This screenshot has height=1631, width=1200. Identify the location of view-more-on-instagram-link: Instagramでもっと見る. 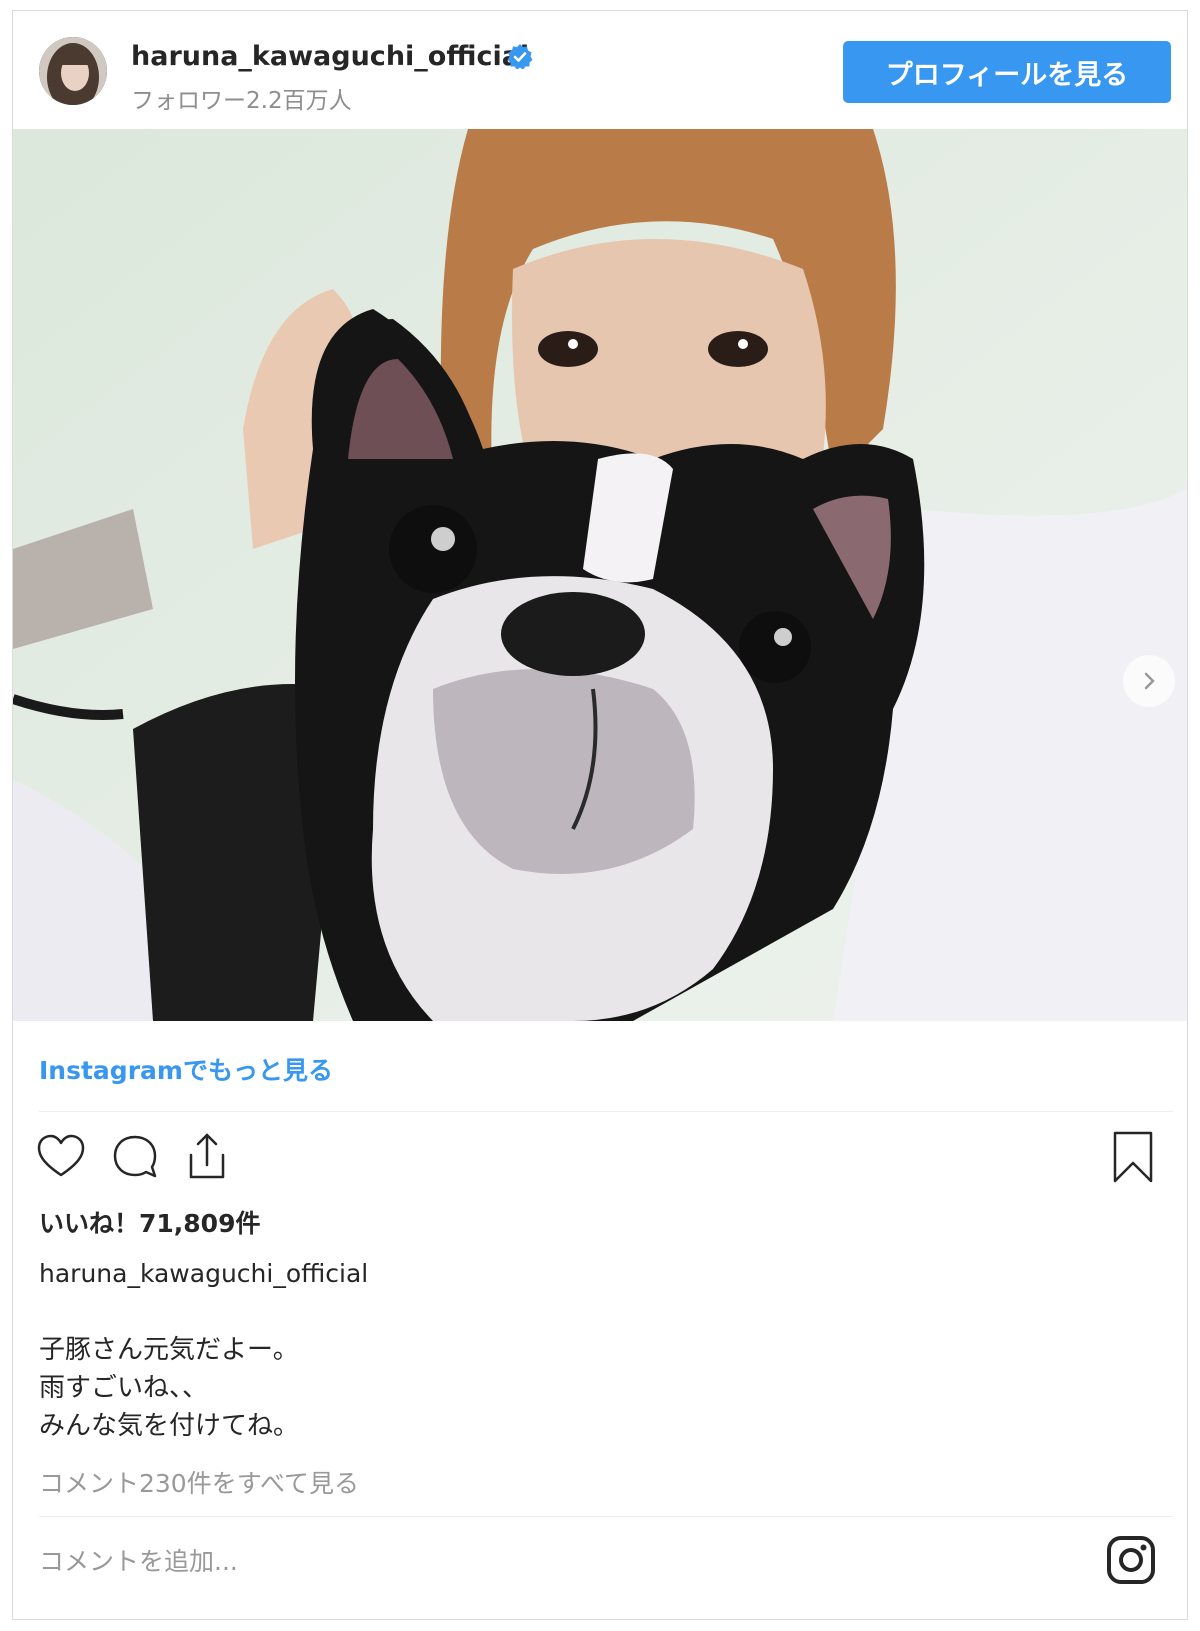
(186, 1069).